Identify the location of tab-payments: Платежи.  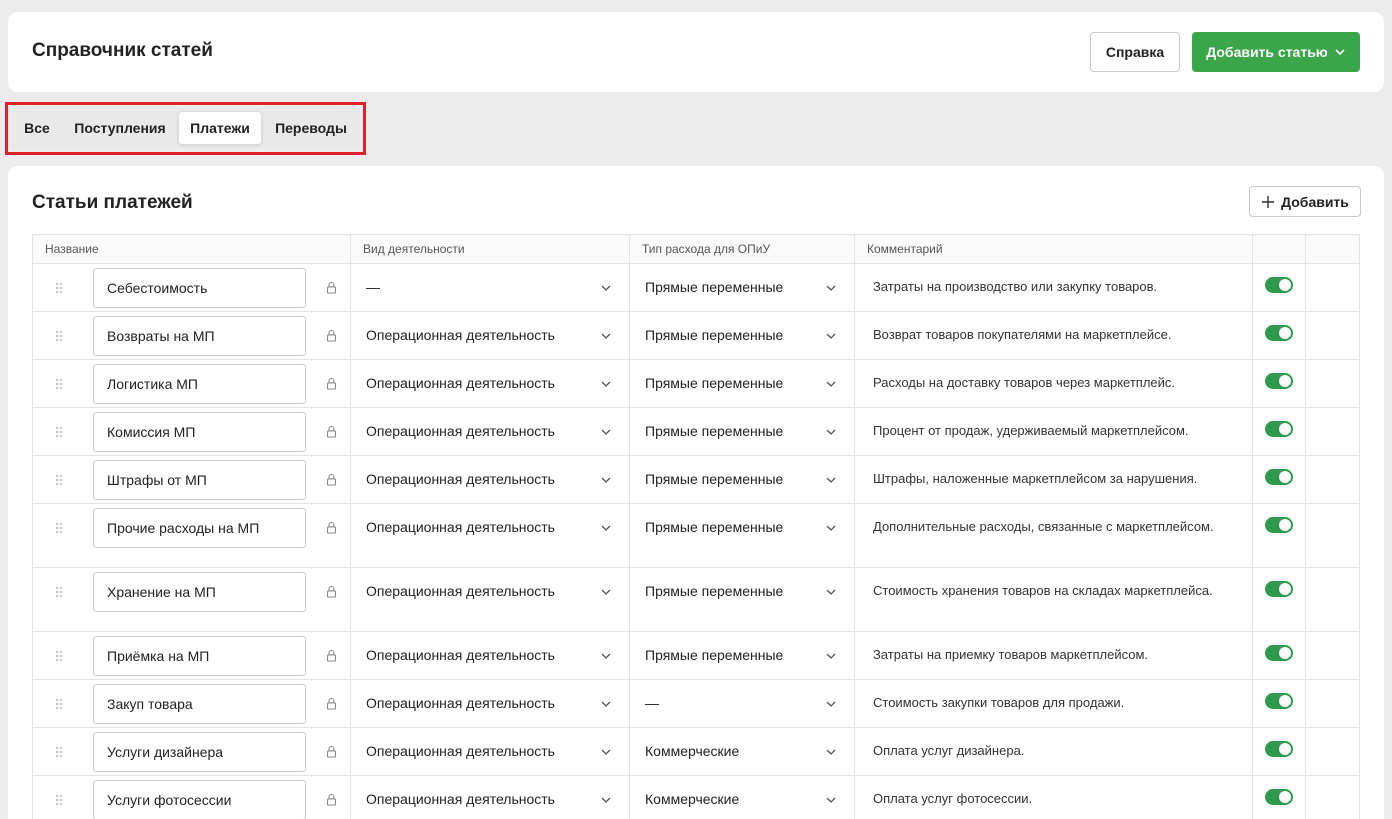
(220, 128).